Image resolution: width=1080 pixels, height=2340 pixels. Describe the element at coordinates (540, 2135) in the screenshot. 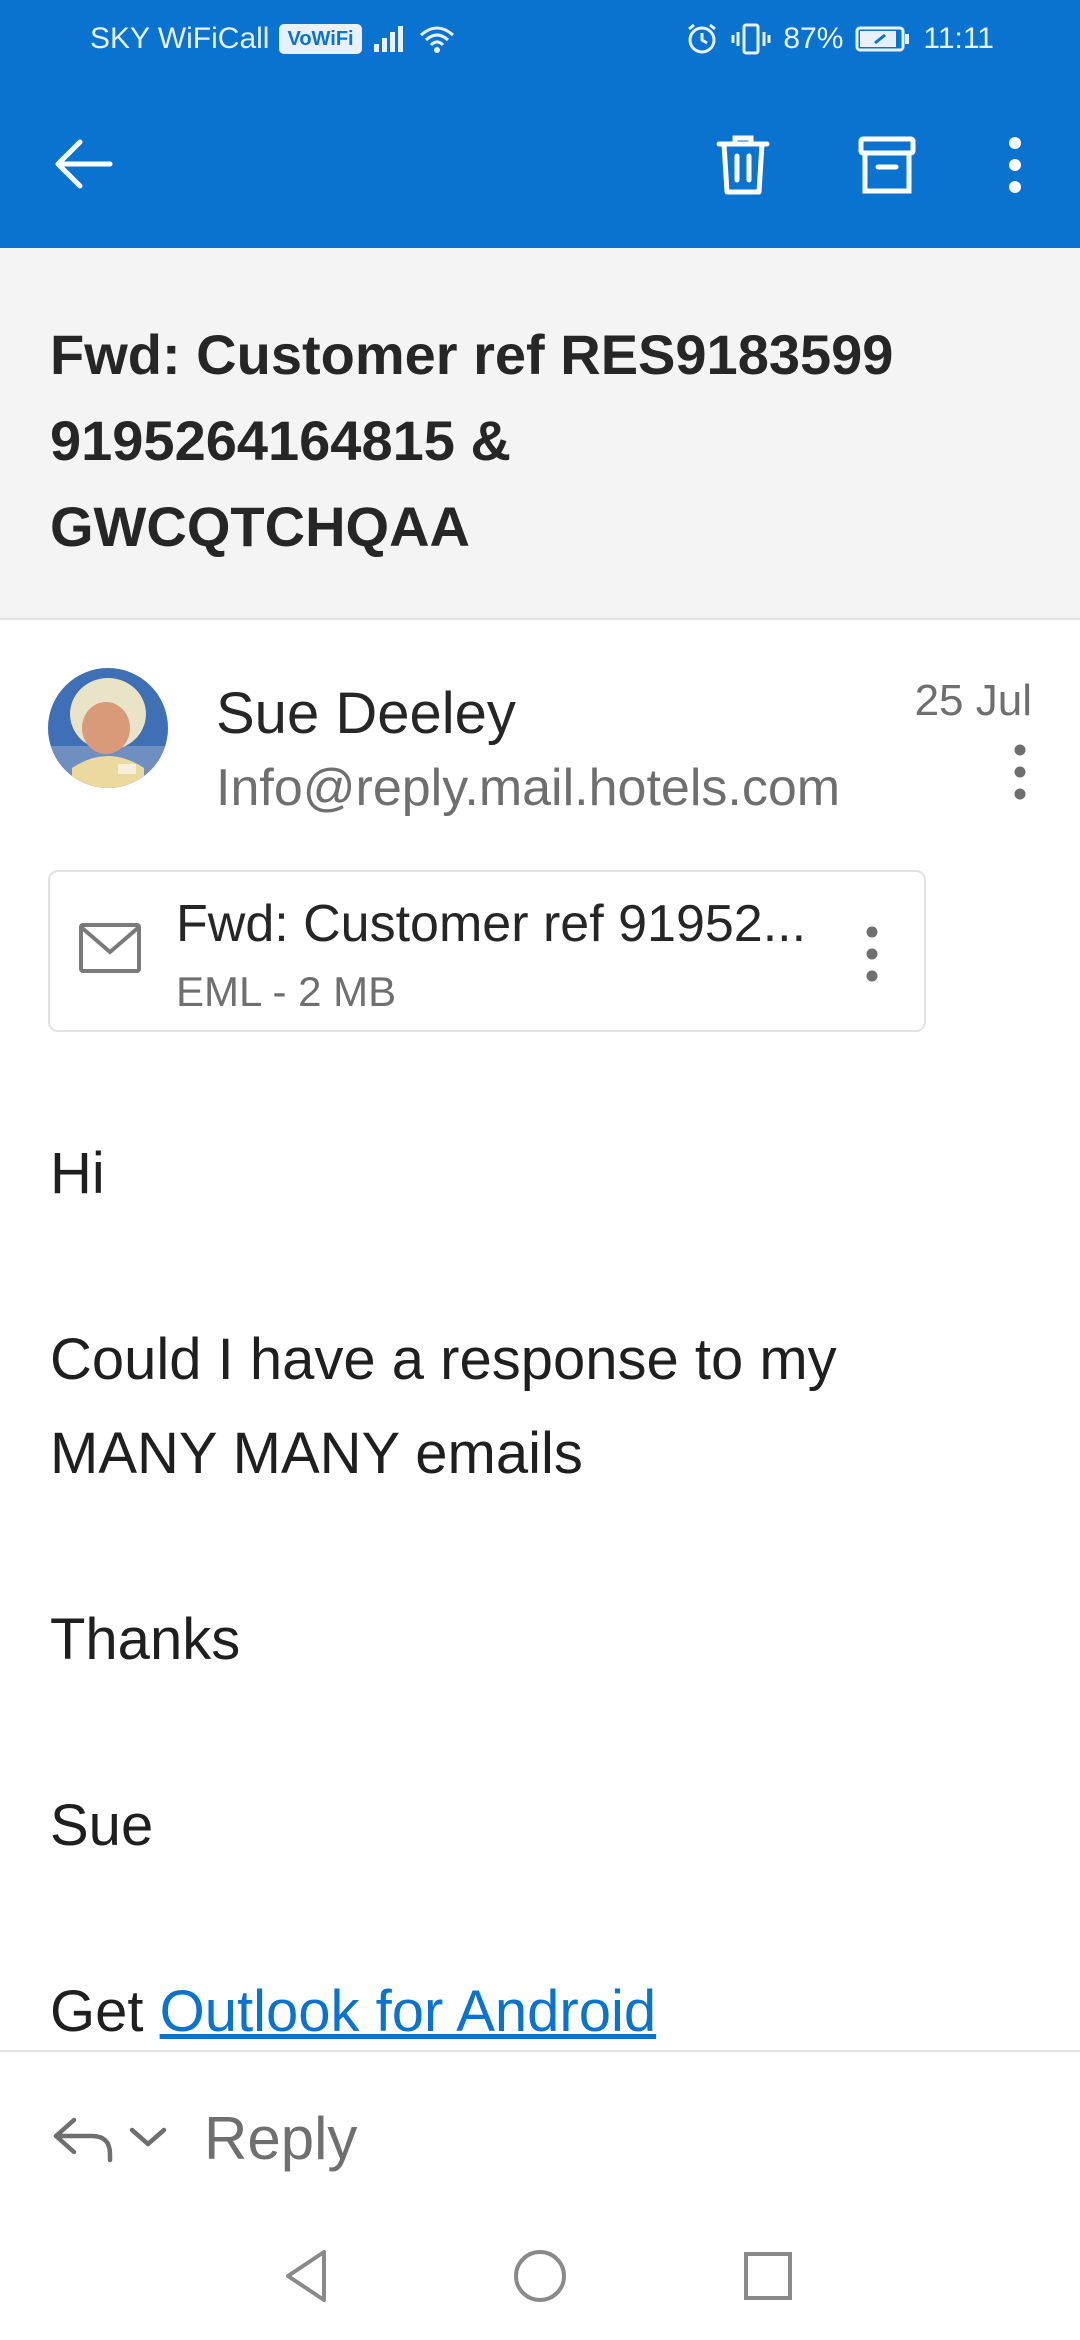

I see `reply-bar: Reply` at that location.